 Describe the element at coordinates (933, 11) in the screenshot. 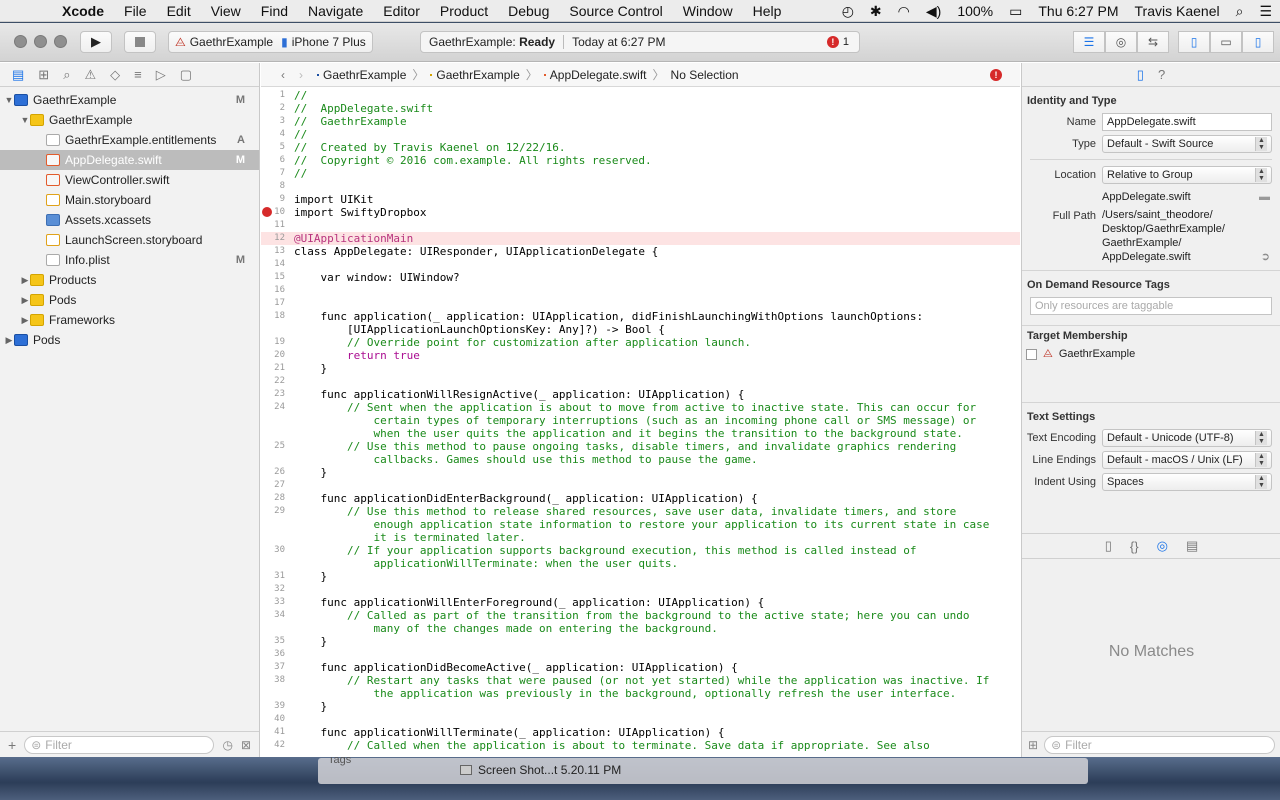

I see `volume-icon: ◀)` at that location.